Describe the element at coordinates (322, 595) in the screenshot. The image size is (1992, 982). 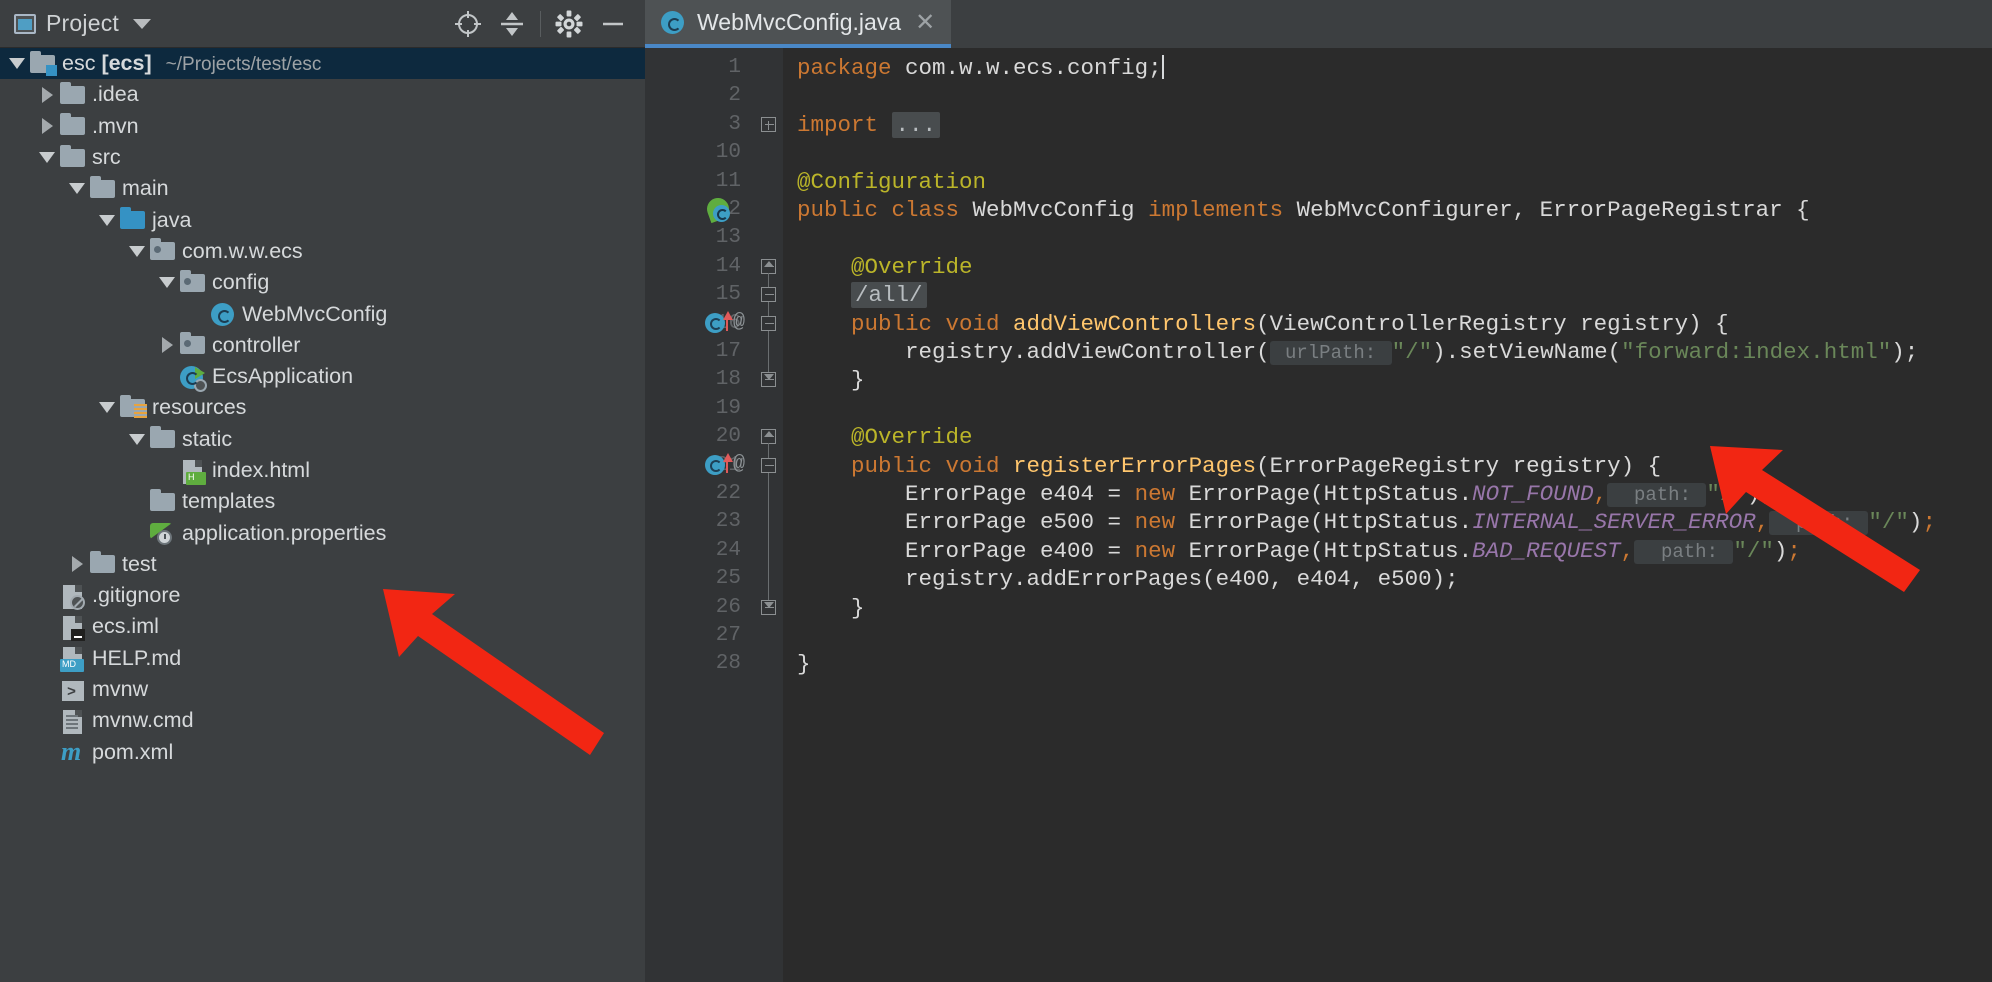
I see `tree-item-gitignore: .gitignore` at that location.